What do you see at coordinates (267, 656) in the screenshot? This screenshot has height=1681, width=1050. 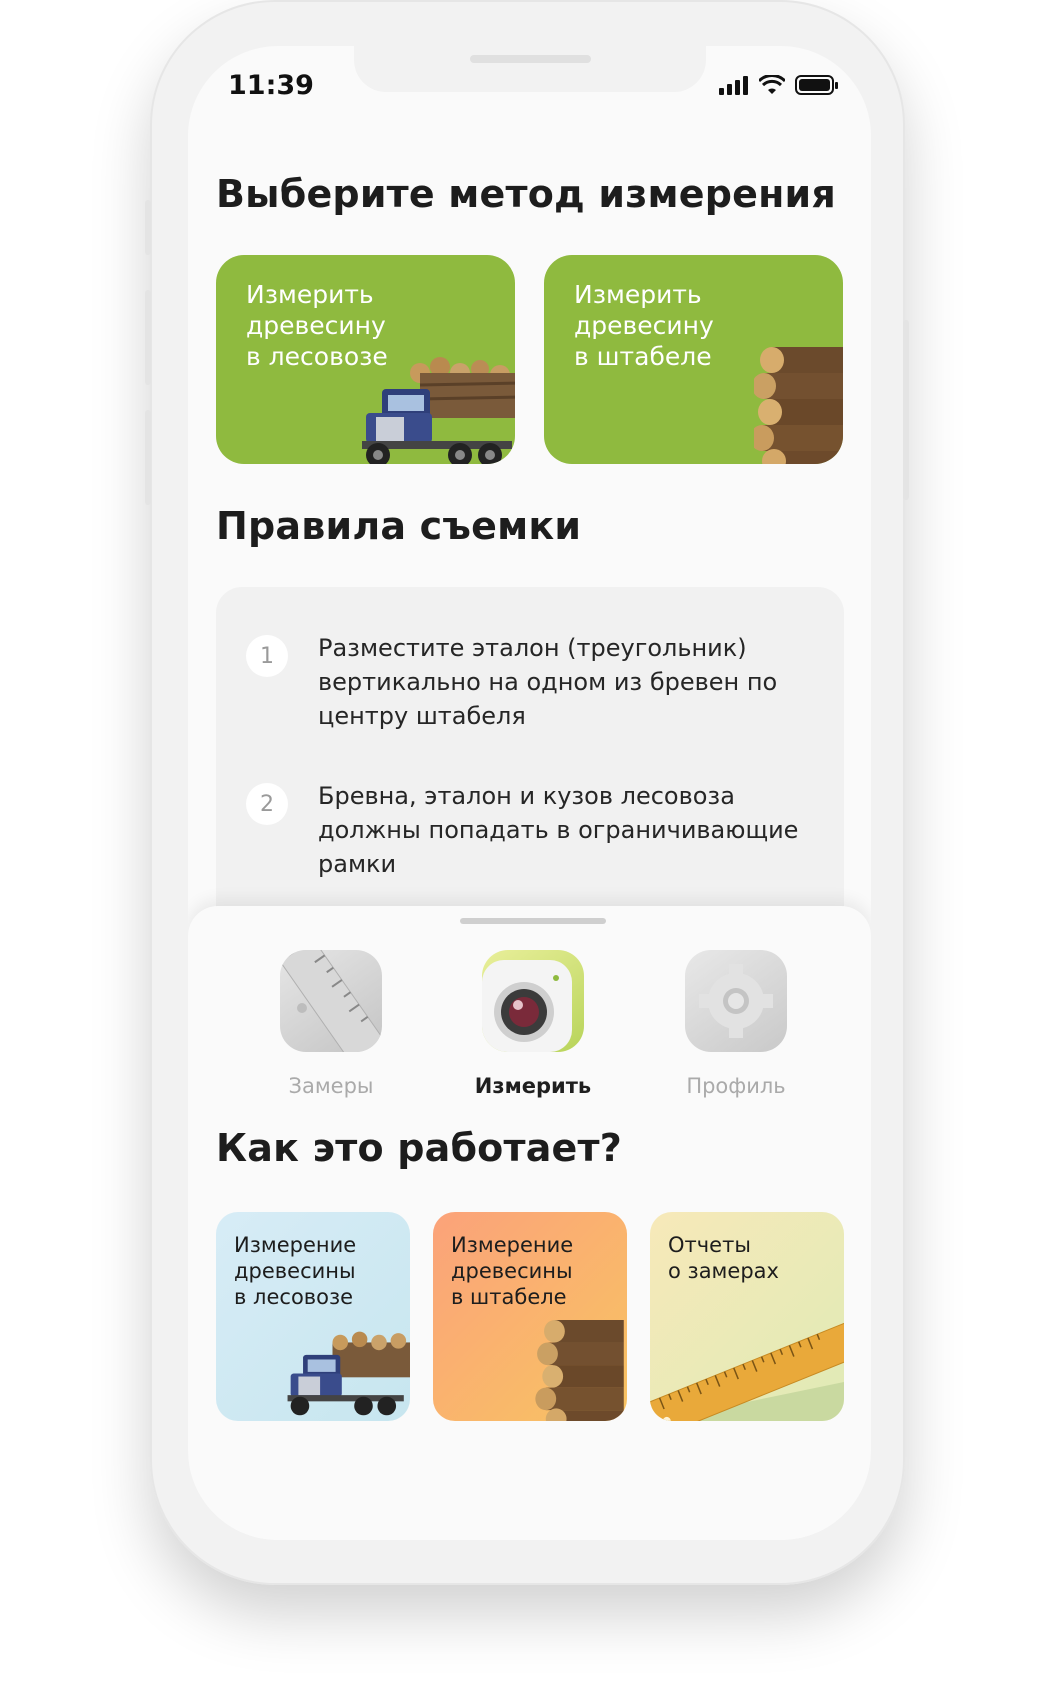 I see `rule-number: 1` at bounding box center [267, 656].